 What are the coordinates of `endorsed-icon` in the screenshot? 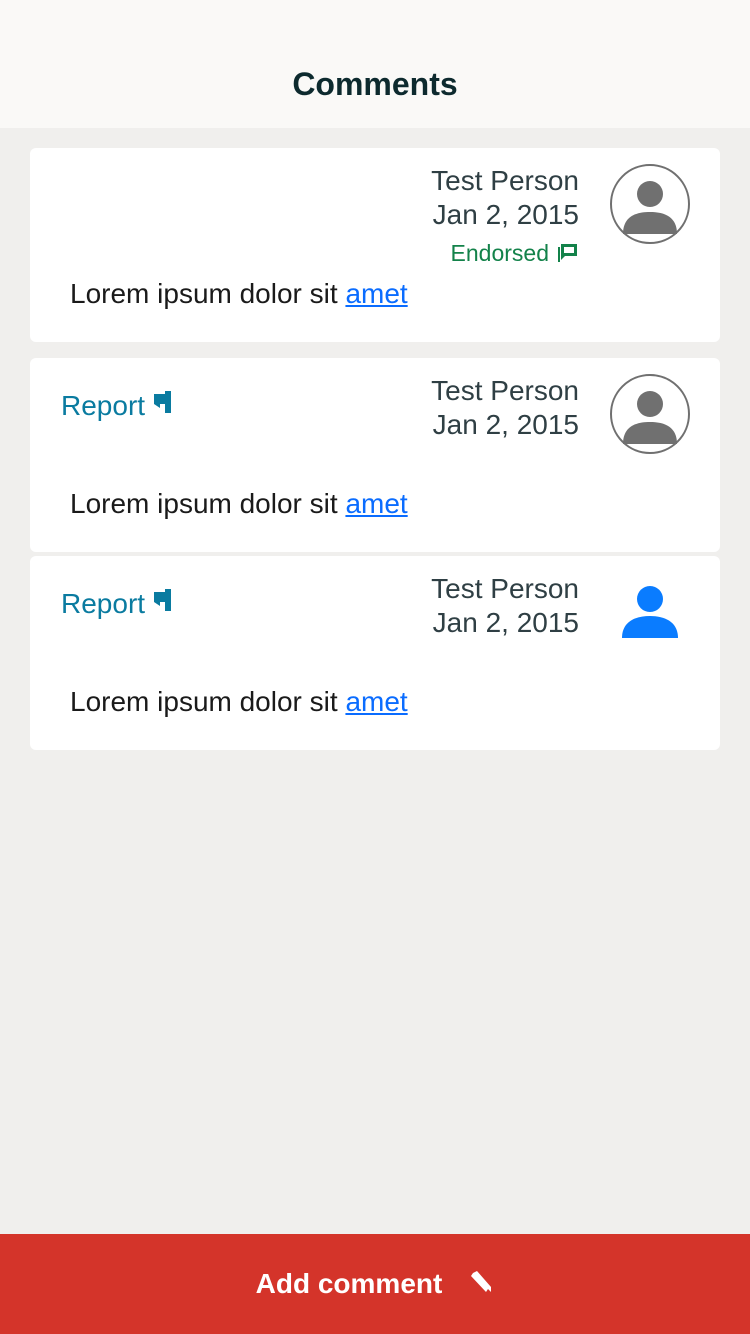 It's located at (568, 255).